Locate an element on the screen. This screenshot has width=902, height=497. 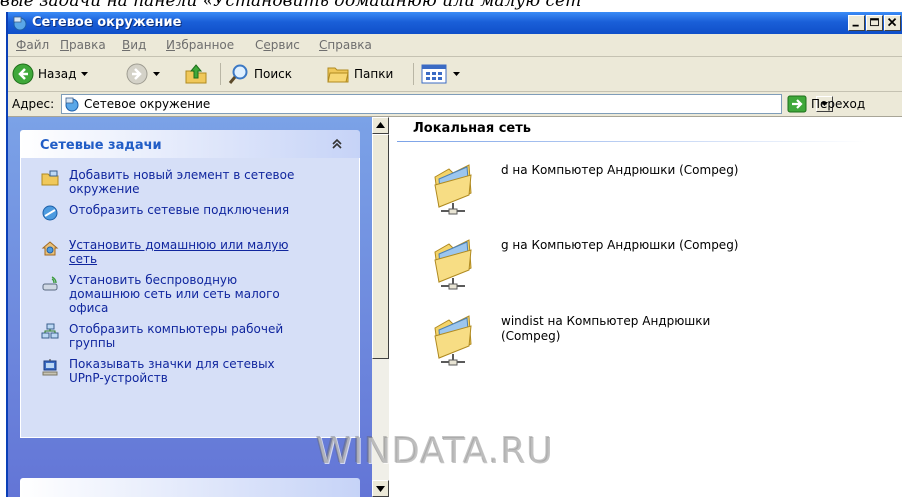
list-item: windist на Компьютер Андрюшки (Compeg) is located at coordinates (599, 343).